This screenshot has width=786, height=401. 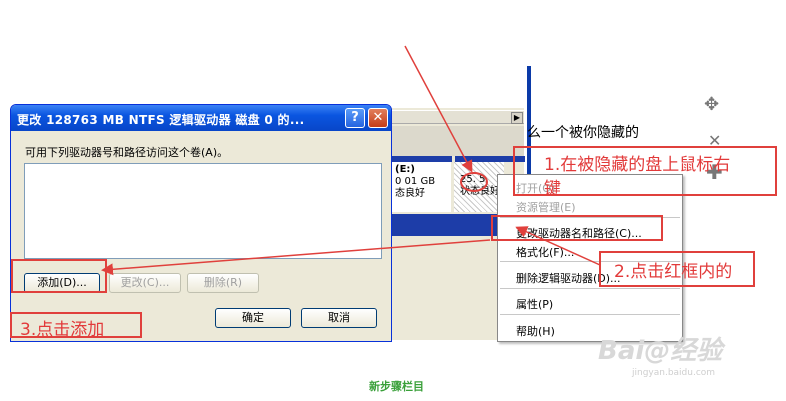 I want to click on arrow-to-hidden-volume, so click(x=438, y=109).